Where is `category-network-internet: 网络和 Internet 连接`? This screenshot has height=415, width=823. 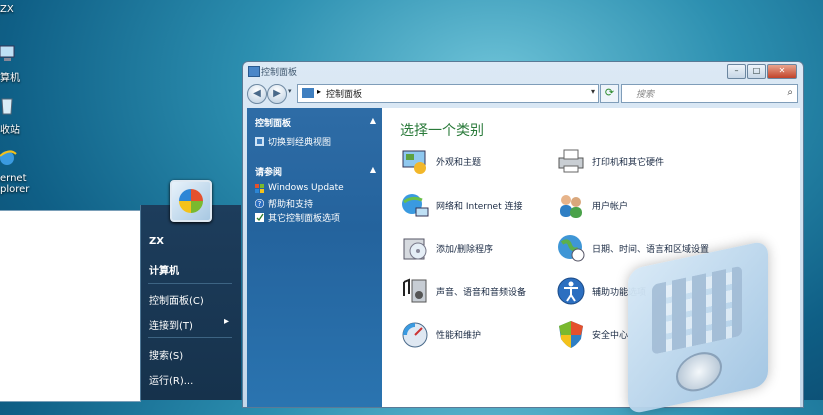
category-network-internet: 网络和 Internet 连接 is located at coordinates (461, 205).